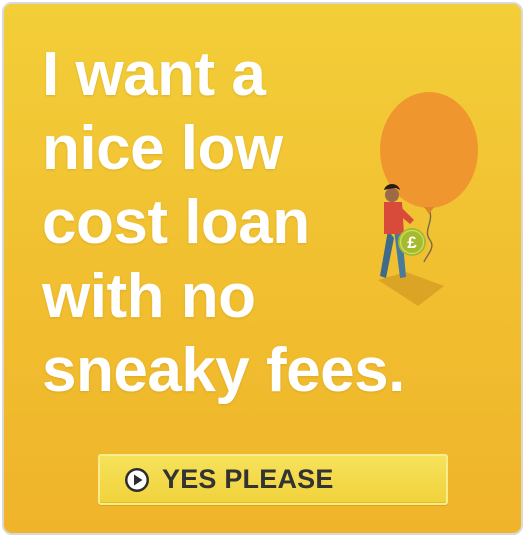  I want to click on headline-line-4: with no, so click(149, 296).